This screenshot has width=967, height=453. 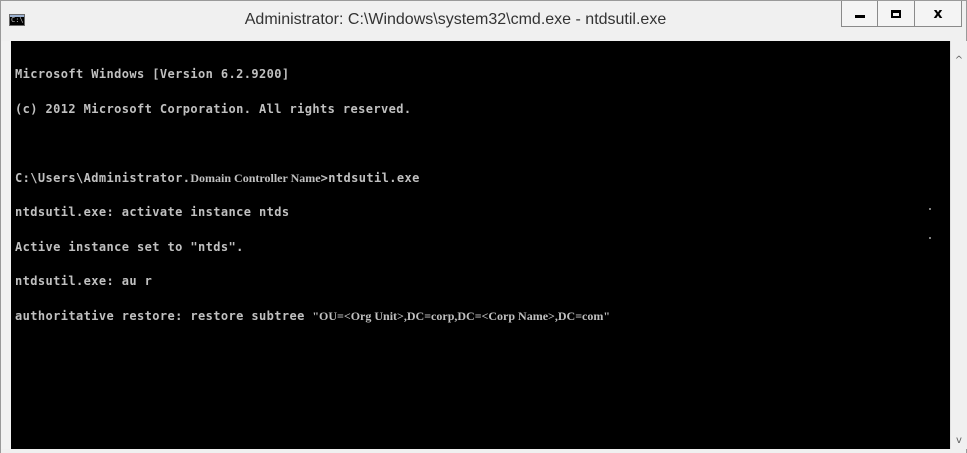 I want to click on console-line-active-set: Active instance set to "ntds"., so click(x=129, y=246).